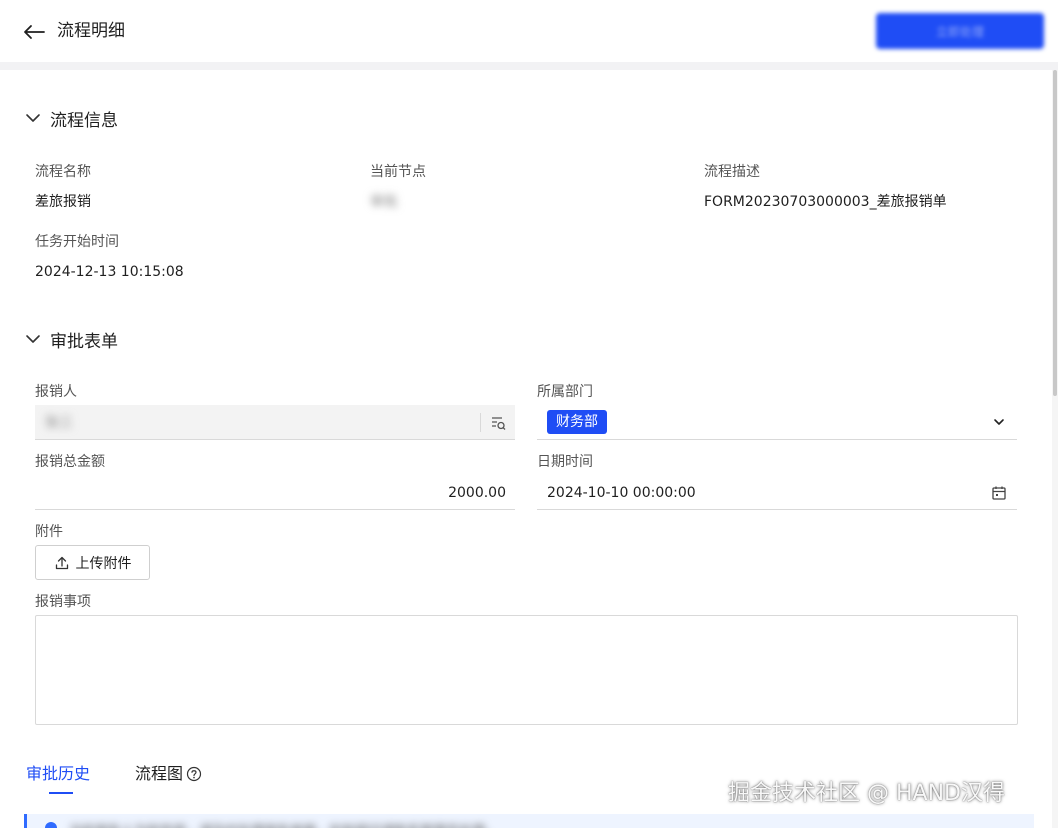 The height and width of the screenshot is (828, 1058). I want to click on total-amount-value: 2000.00, so click(477, 493).